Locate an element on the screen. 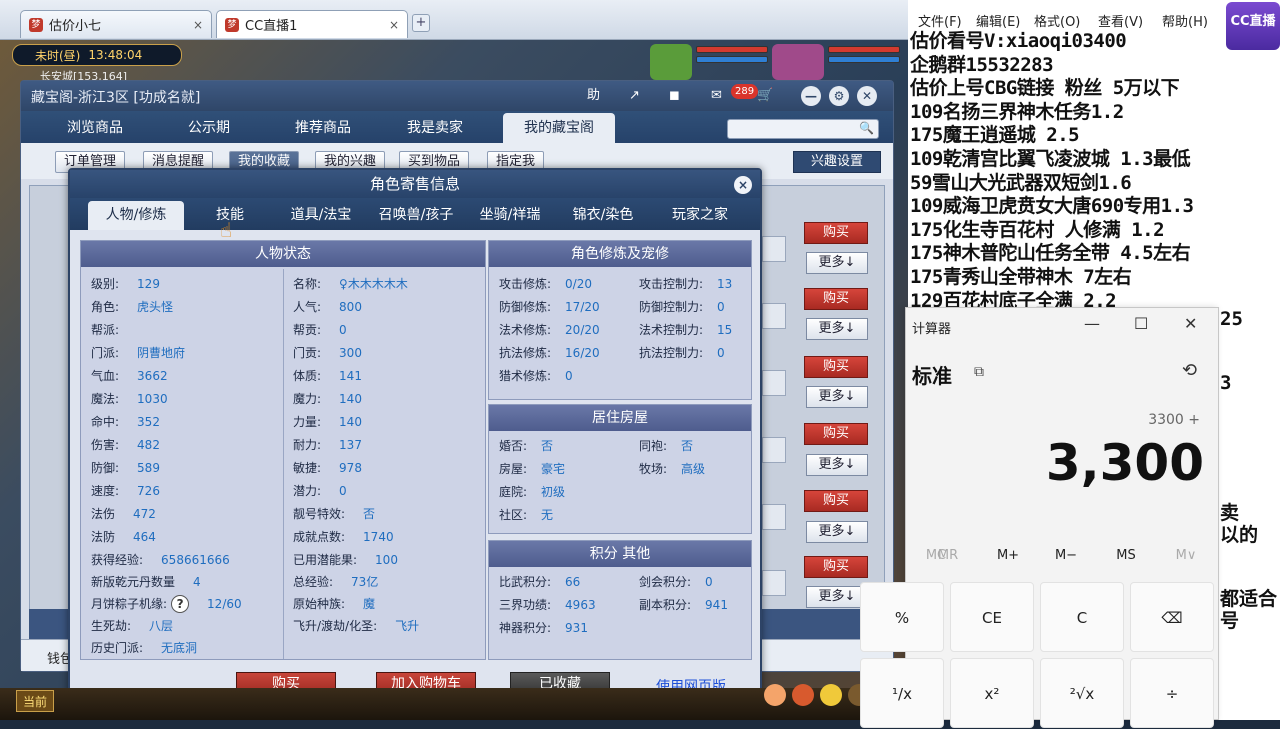 The height and width of the screenshot is (729, 1280). stat-row: 获得经验: 658661666 is located at coordinates (160, 559).